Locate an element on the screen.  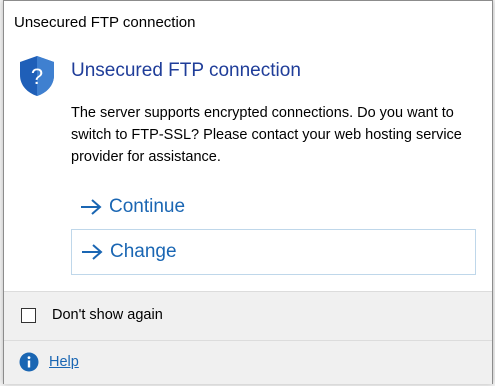
dont-show-again-checkbox-row: Don't show again is located at coordinates (92, 315).